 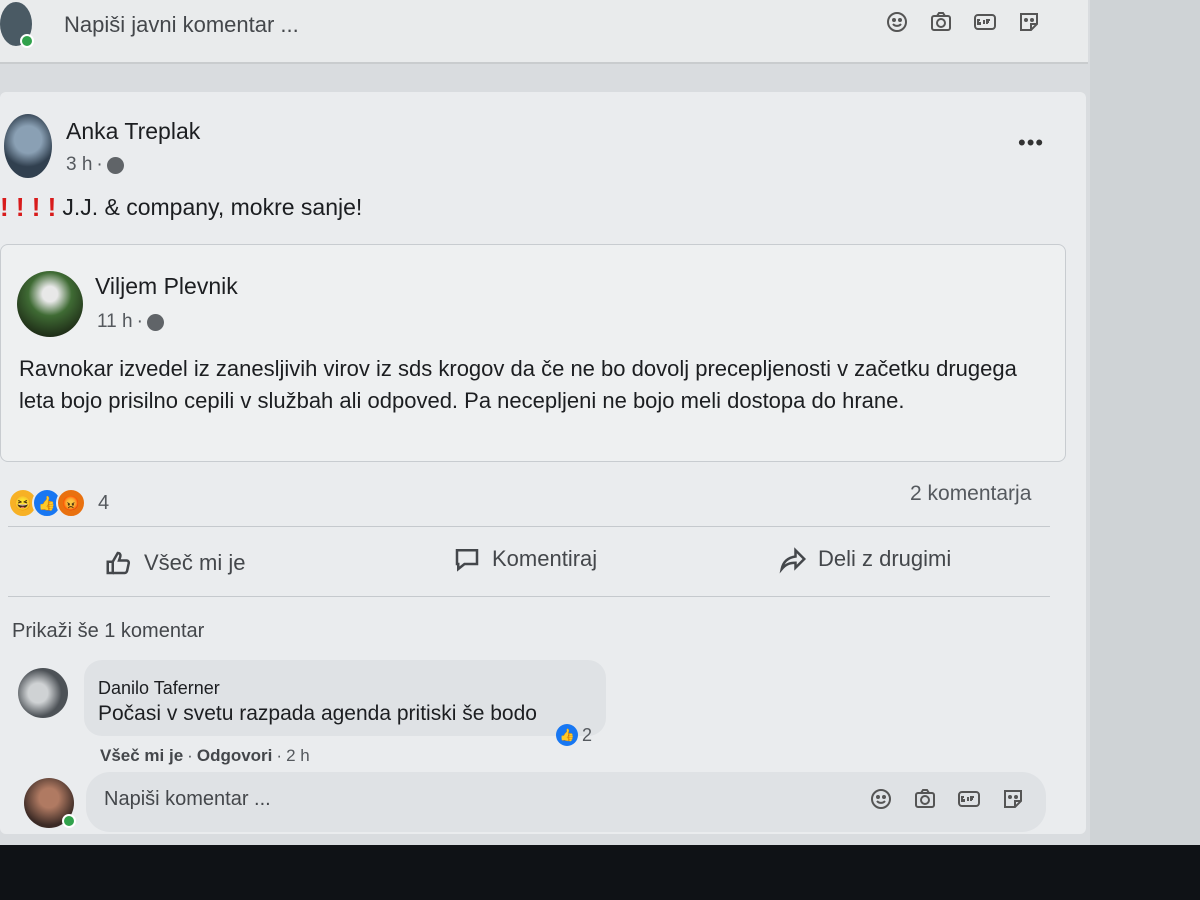 What do you see at coordinates (50, 304) in the screenshot?
I see `shared-author-avatar` at bounding box center [50, 304].